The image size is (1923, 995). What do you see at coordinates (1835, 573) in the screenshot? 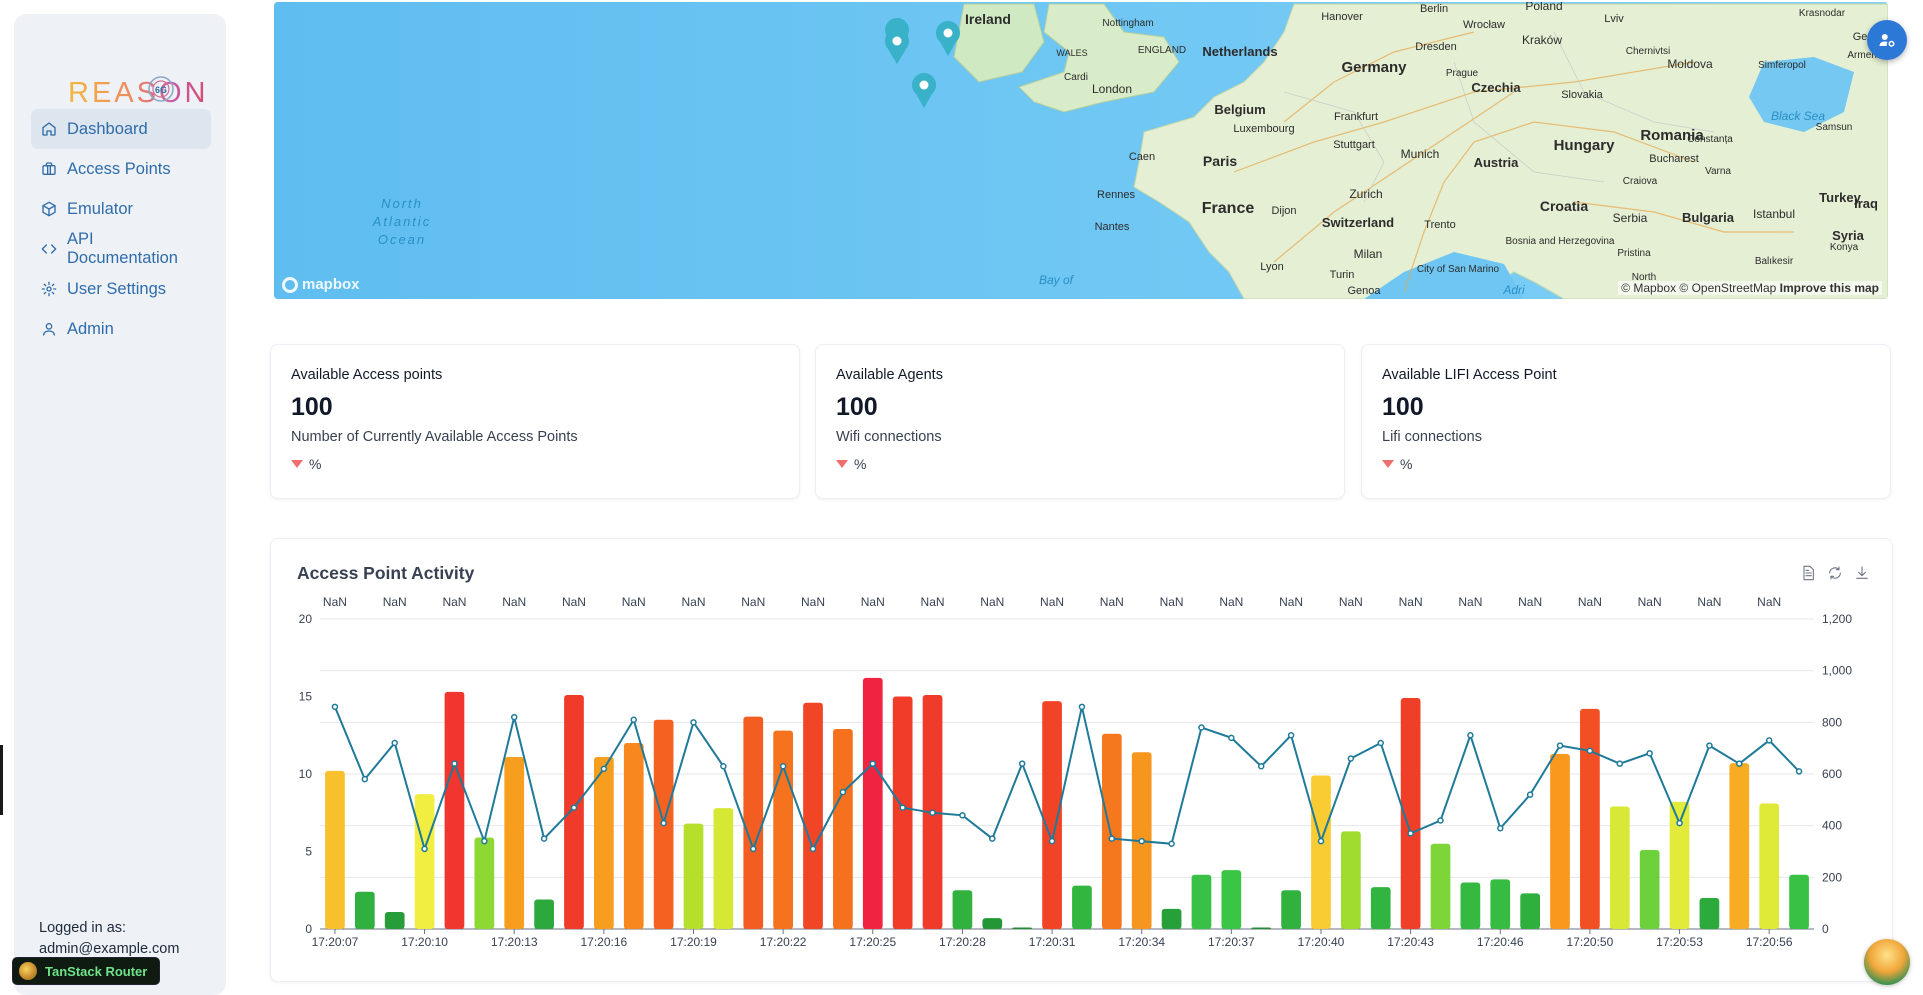
I see `refresh-icon` at bounding box center [1835, 573].